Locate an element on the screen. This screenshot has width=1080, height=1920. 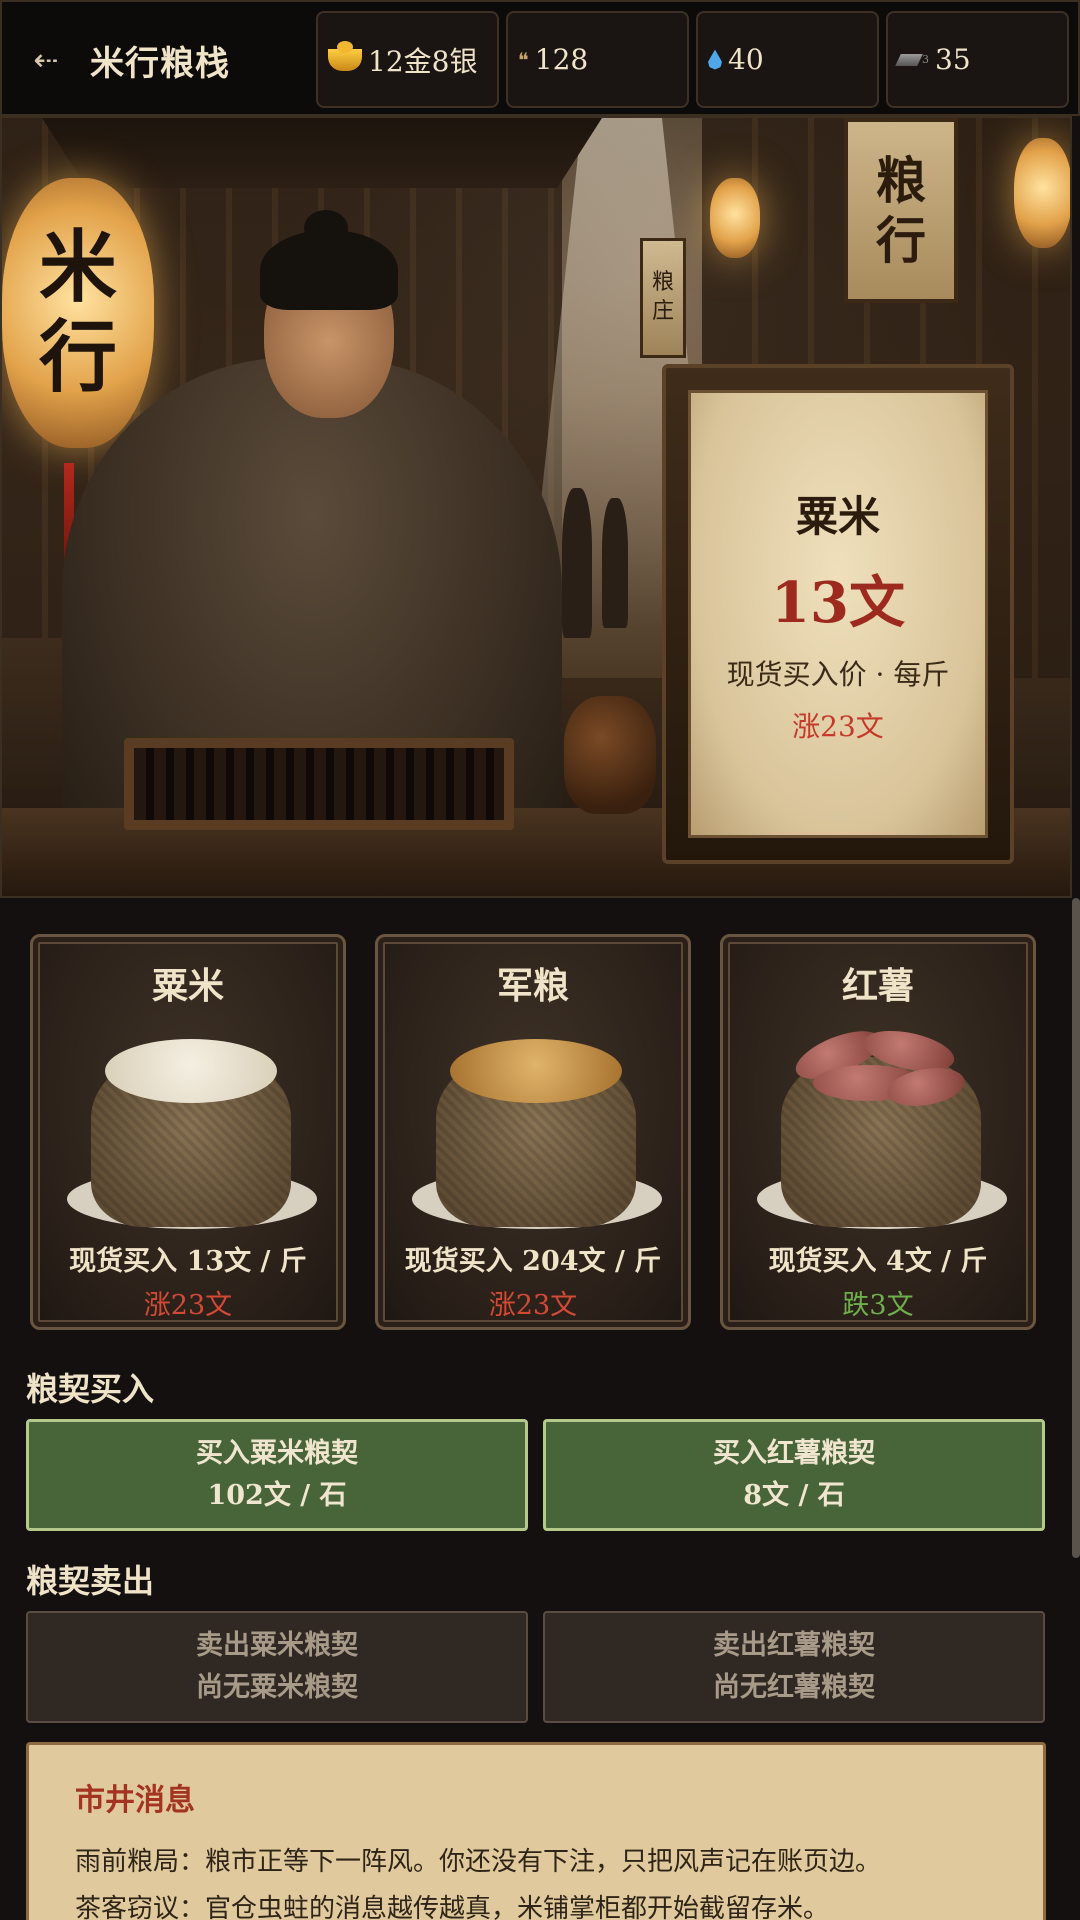
card-sweet-potato: 红薯 现货买入 4文 / 斤 跌3文 is located at coordinates (878, 1132).